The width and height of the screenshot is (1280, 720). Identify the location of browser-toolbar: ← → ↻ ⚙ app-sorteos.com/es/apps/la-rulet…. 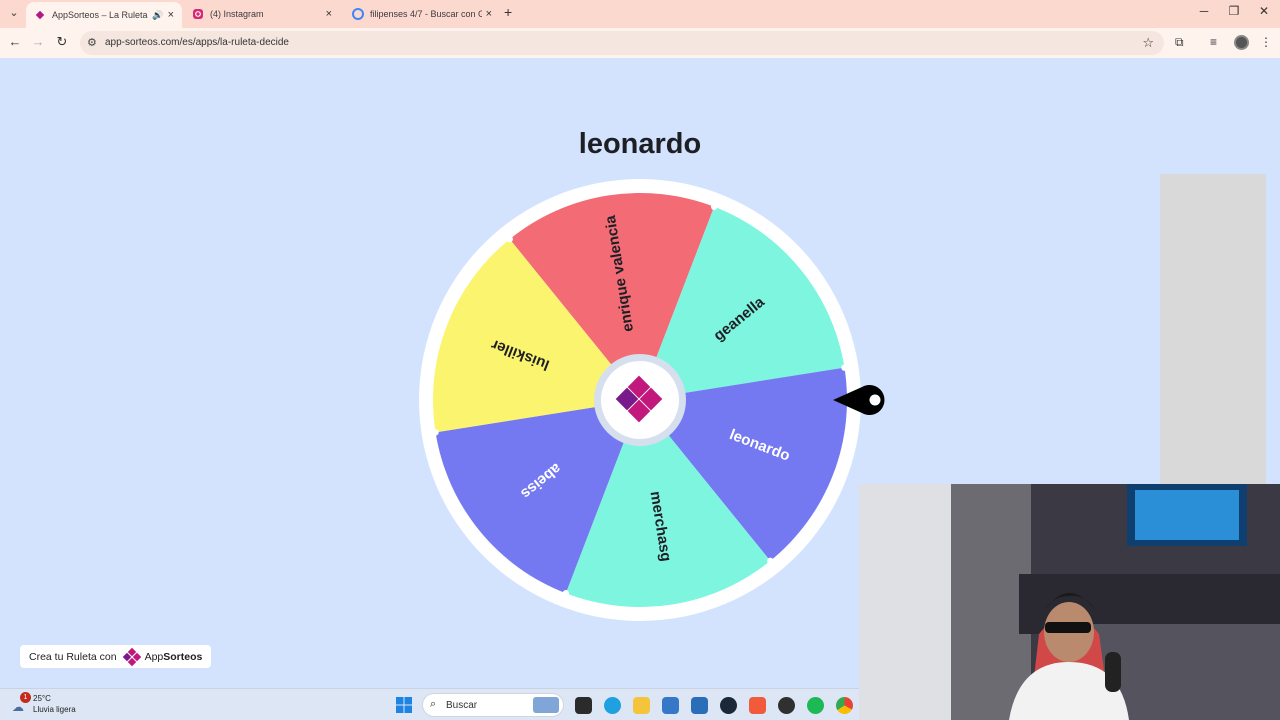
(640, 43).